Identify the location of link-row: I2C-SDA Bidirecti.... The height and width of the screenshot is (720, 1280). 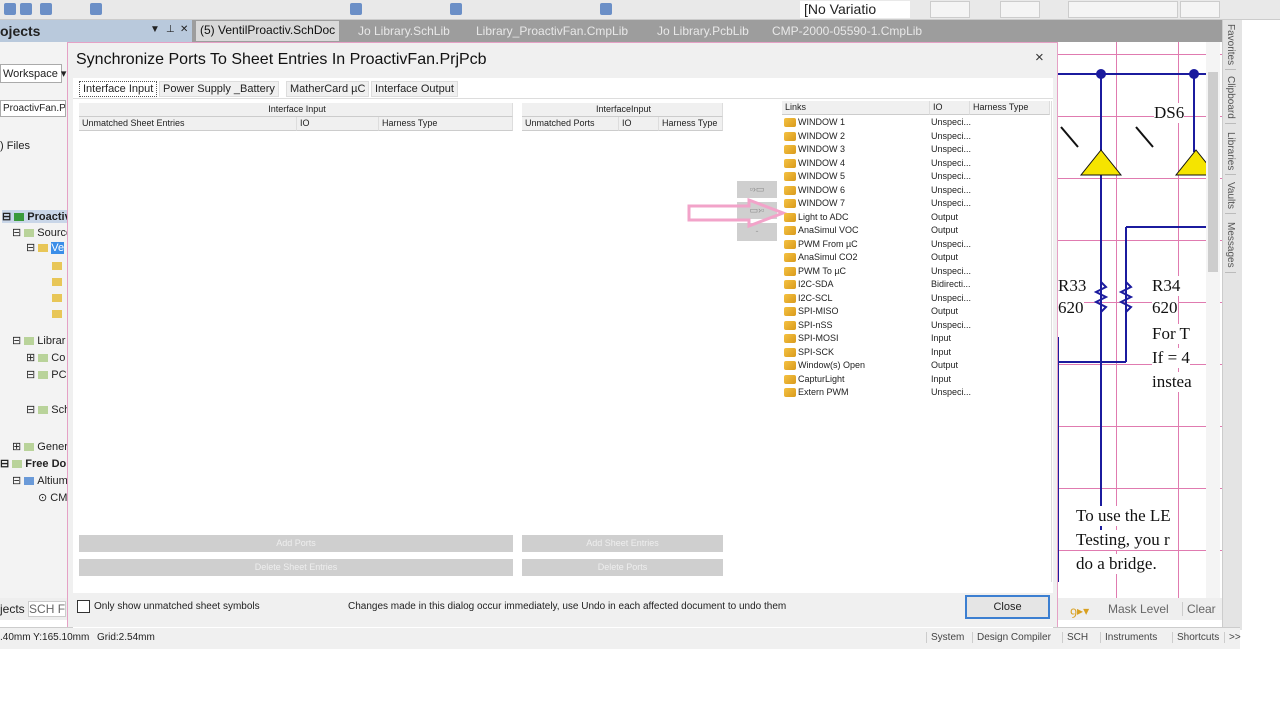
(917, 285).